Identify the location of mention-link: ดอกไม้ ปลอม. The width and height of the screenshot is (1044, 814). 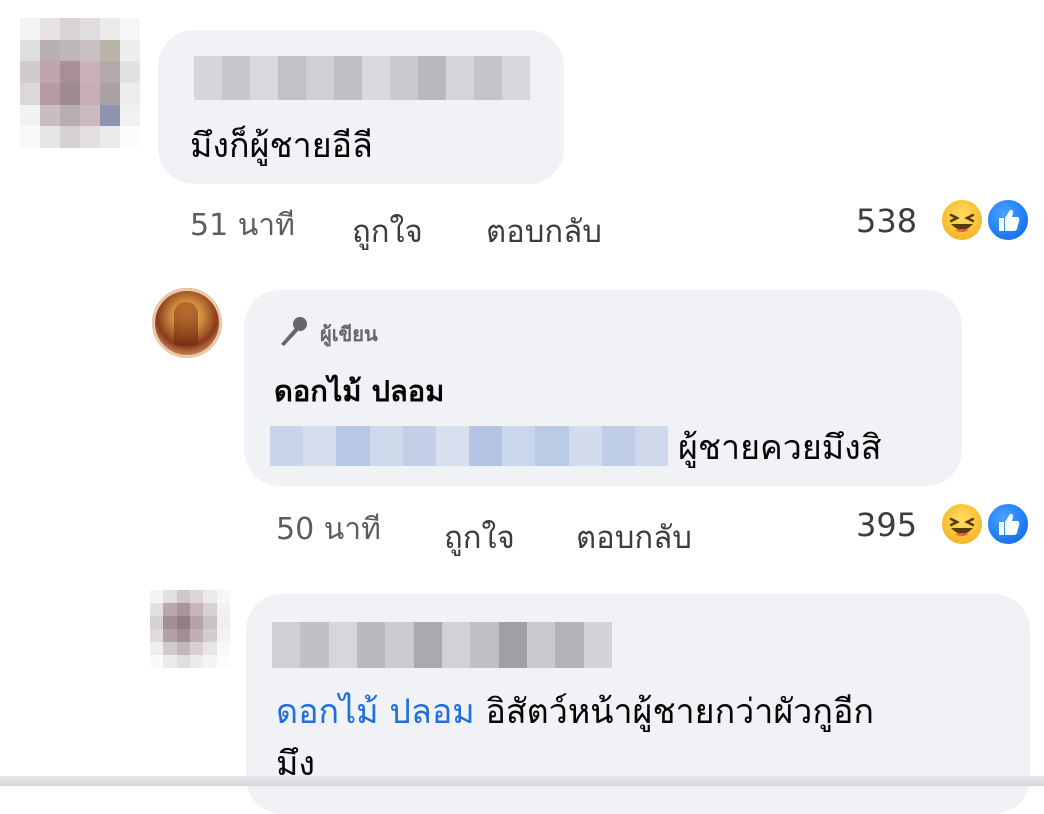
(375, 712).